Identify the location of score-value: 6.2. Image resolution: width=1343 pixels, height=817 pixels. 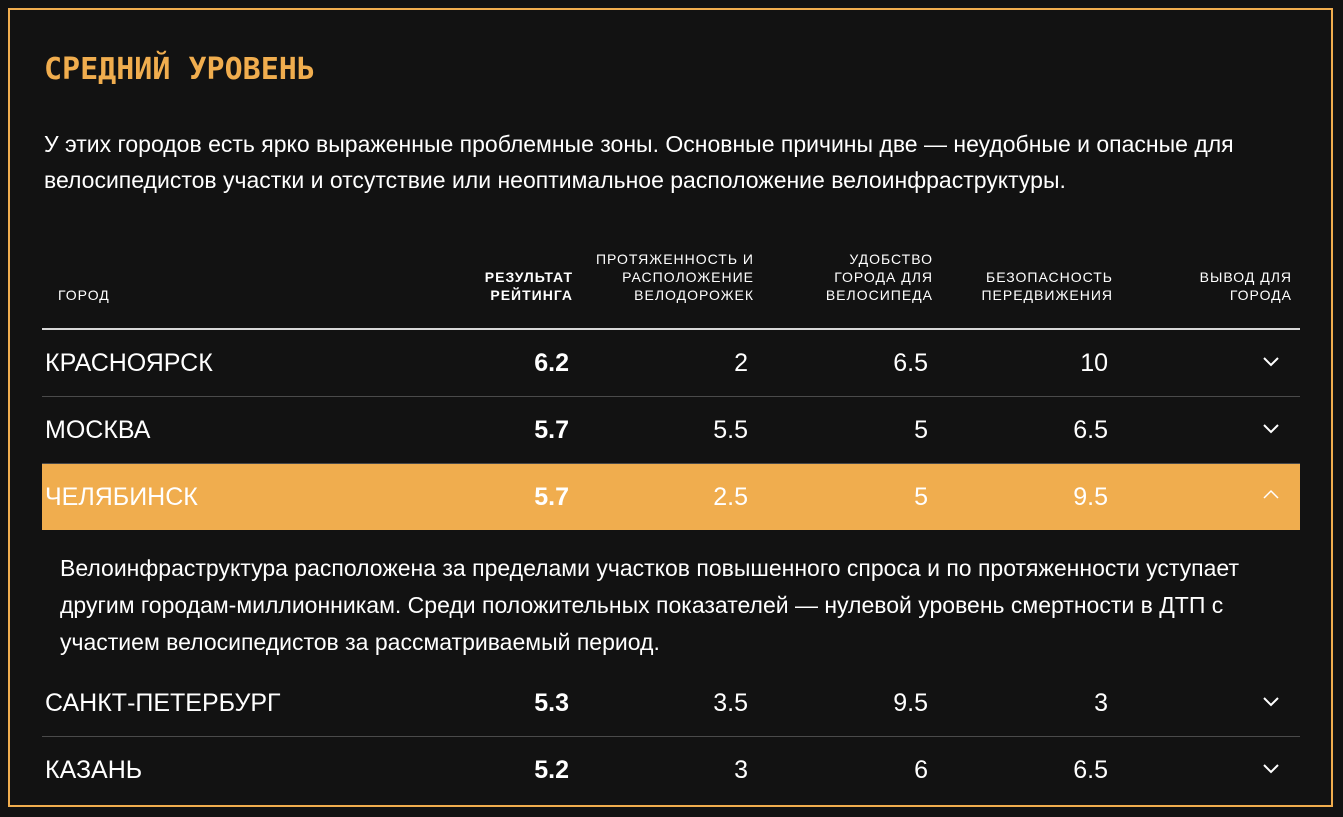
(551, 363).